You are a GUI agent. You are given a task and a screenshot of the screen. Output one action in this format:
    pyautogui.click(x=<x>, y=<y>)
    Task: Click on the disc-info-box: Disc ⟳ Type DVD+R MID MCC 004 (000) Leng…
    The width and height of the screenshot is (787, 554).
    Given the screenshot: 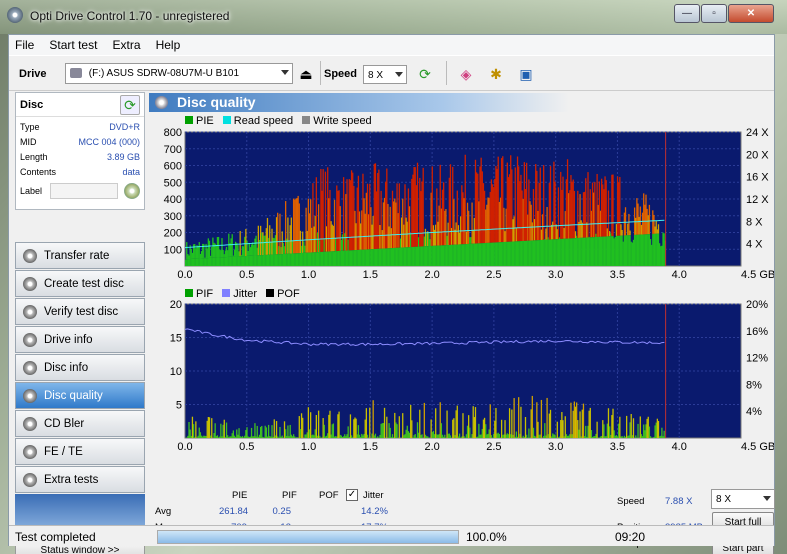 What is the action you would take?
    pyautogui.click(x=80, y=151)
    